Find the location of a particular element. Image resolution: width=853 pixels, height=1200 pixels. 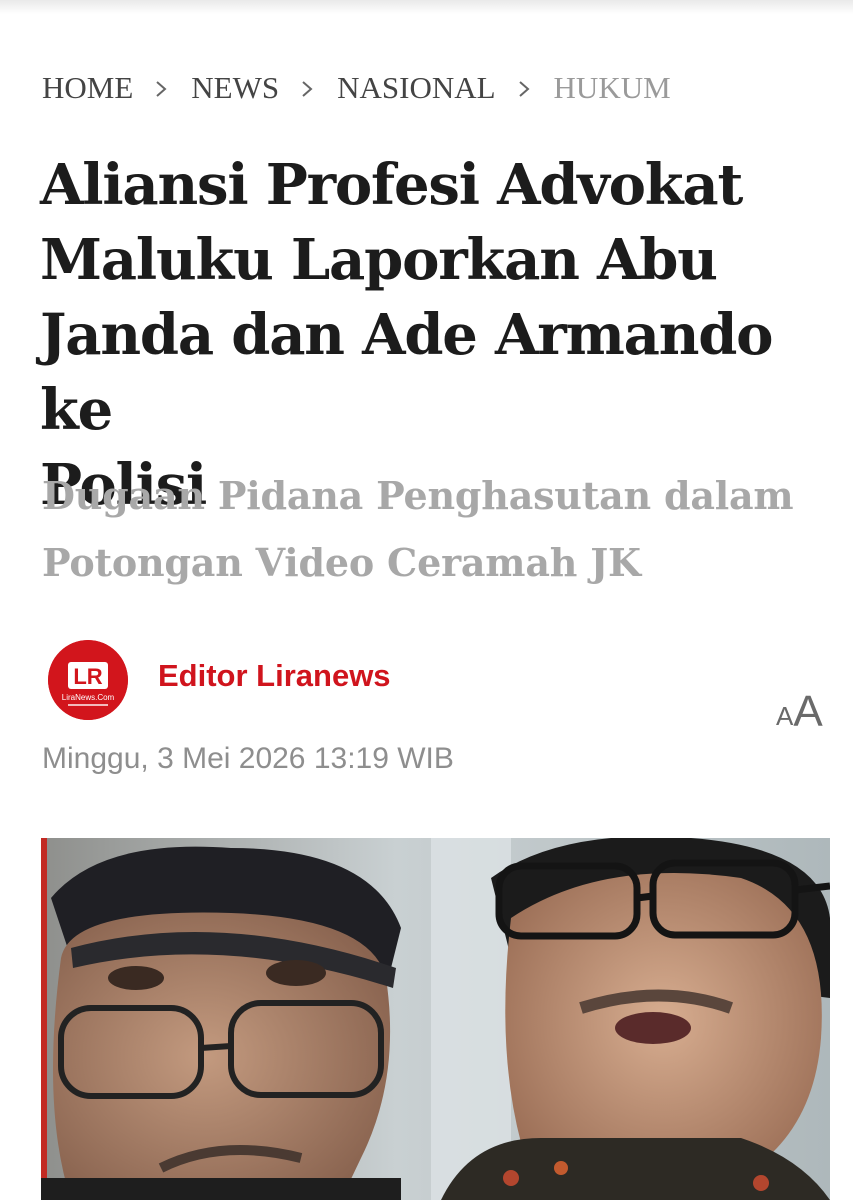

font-size-toggle-button: A A is located at coordinates (807, 709).